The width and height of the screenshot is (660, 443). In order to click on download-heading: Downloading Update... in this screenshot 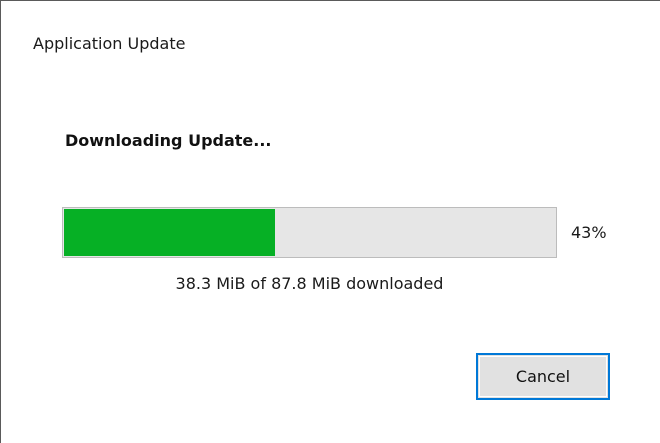, I will do `click(168, 140)`.